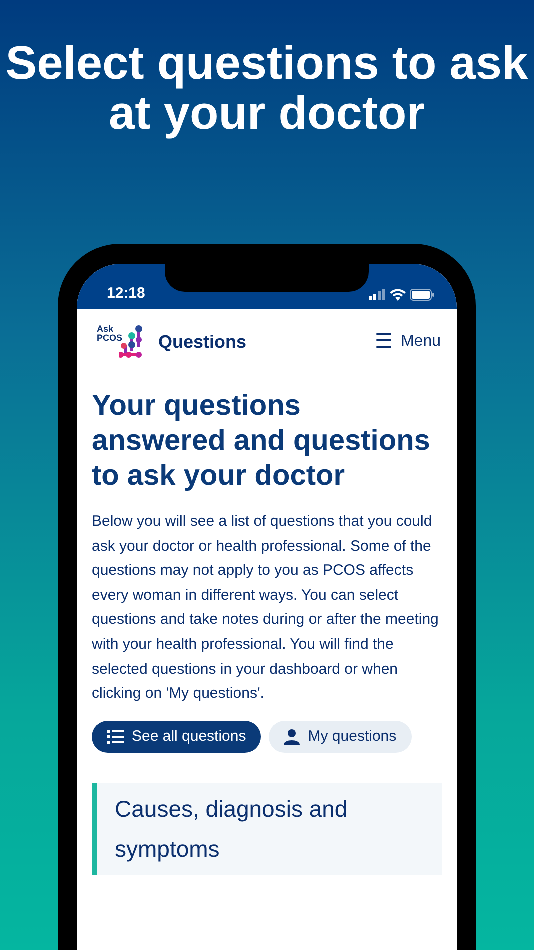 The height and width of the screenshot is (950, 534). Describe the element at coordinates (202, 342) in the screenshot. I see `page-title: Questions` at that location.